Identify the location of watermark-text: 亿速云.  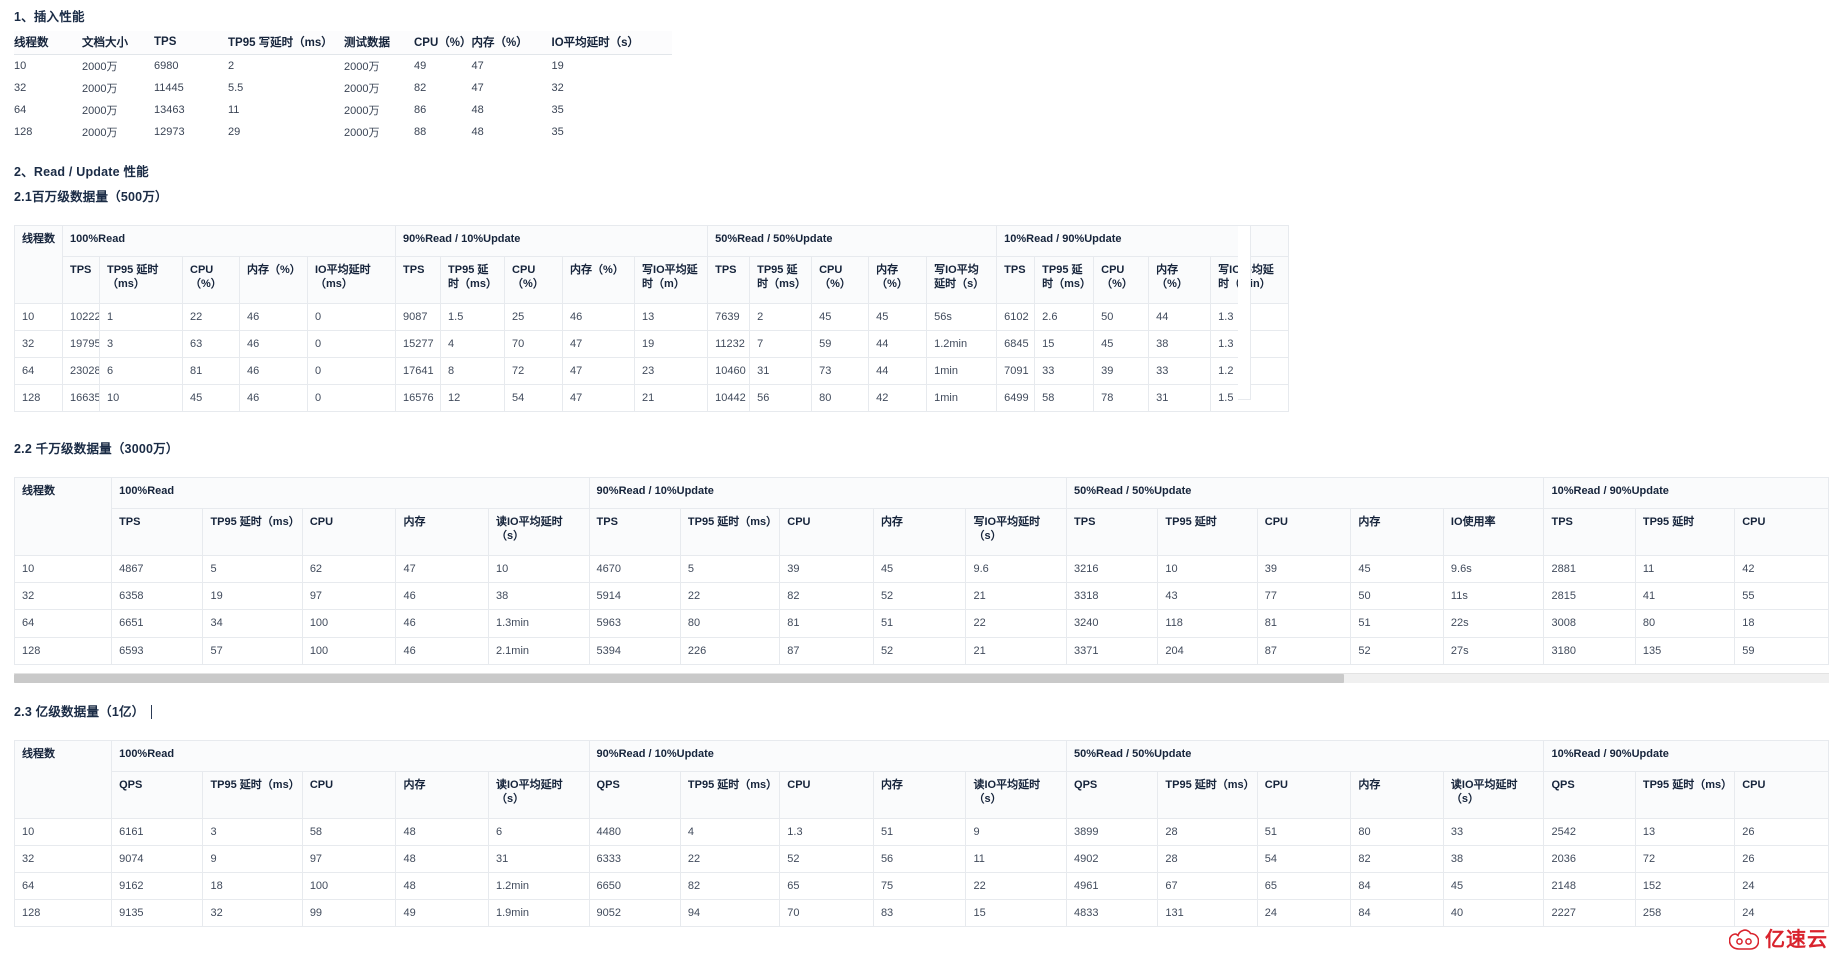
(1796, 940).